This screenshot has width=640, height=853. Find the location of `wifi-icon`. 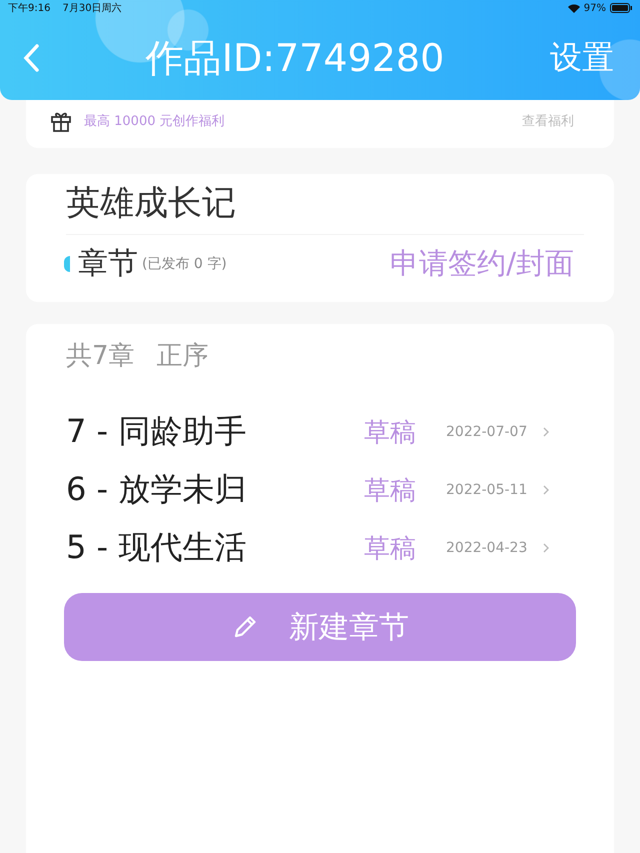

wifi-icon is located at coordinates (574, 8).